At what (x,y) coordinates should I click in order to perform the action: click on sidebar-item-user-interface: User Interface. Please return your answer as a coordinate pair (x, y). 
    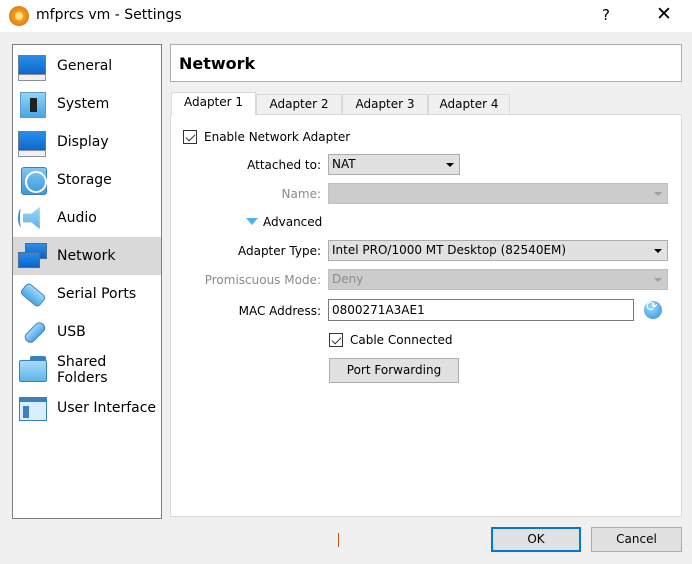
    Looking at the image, I should click on (87, 408).